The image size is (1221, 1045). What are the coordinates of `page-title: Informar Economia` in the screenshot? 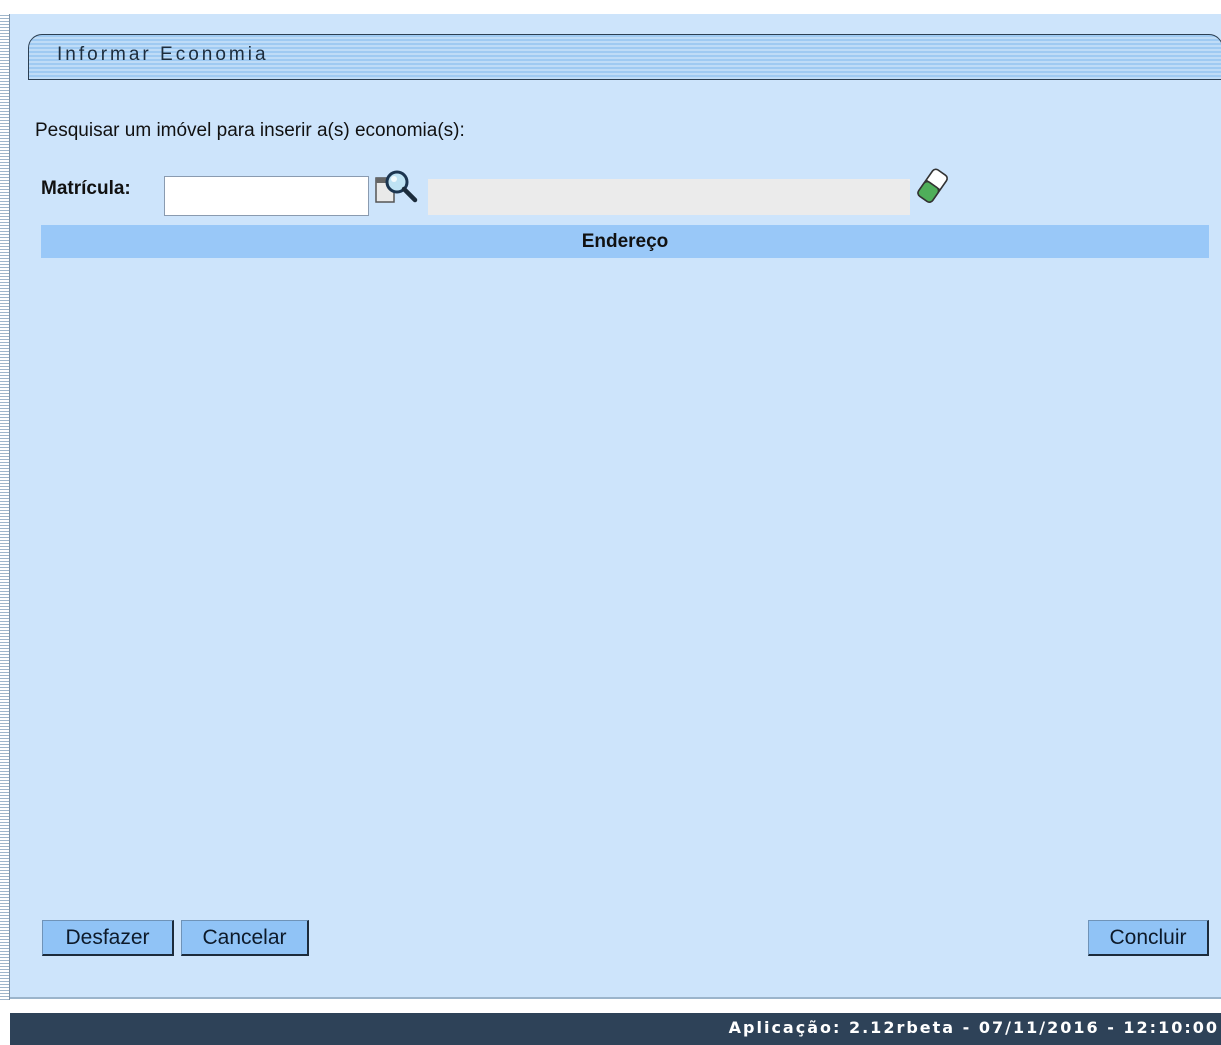 It's located at (163, 54).